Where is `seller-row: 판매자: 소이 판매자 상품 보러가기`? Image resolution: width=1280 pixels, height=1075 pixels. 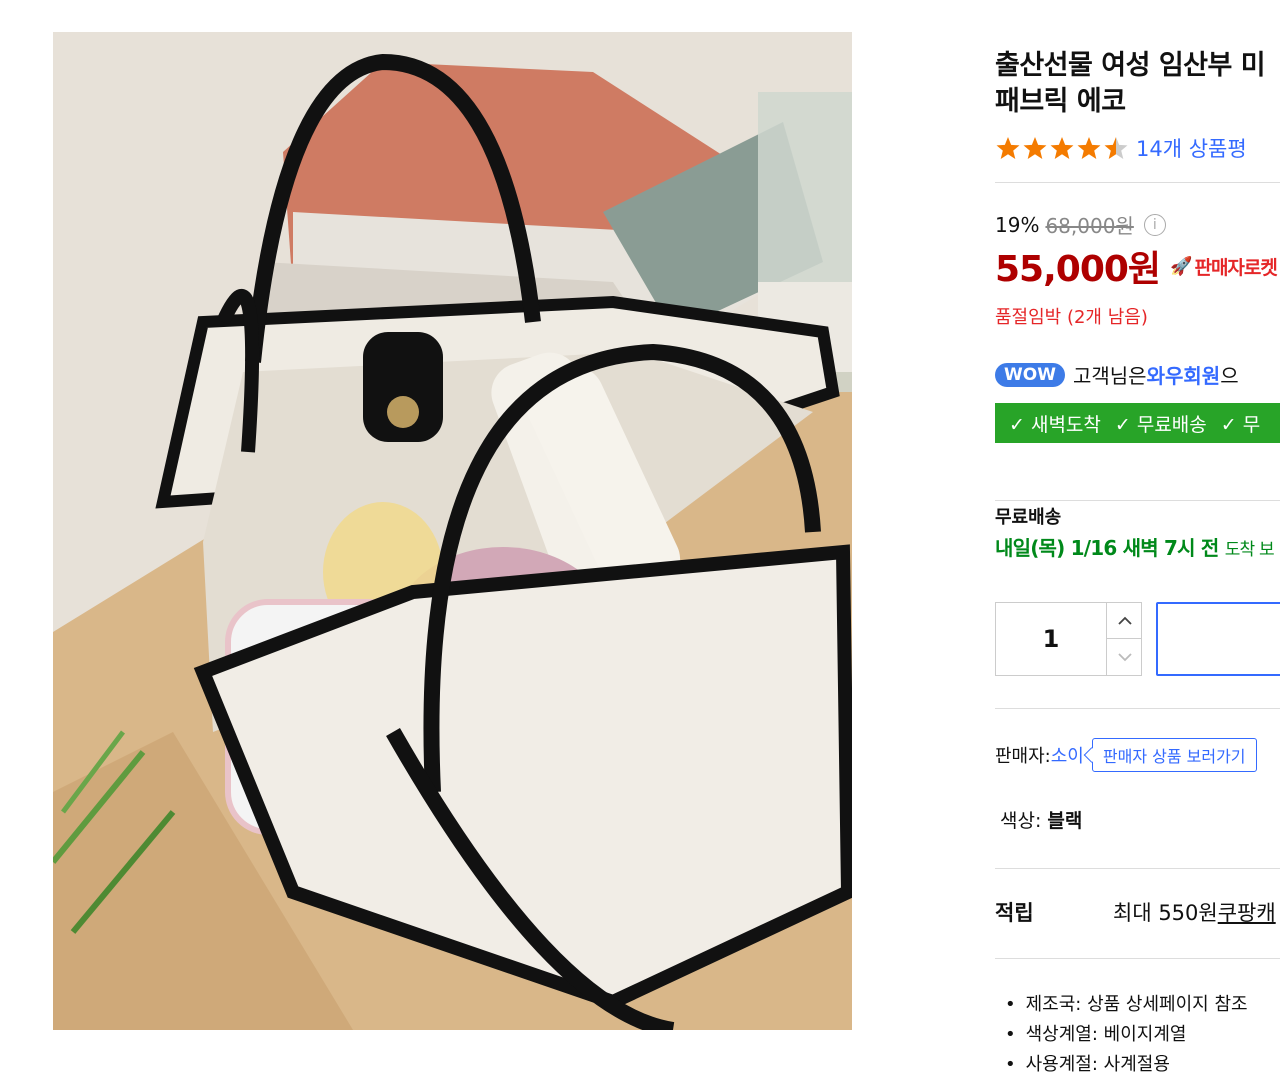
seller-row: 판매자: 소이 판매자 상품 보러가기 is located at coordinates (1126, 755).